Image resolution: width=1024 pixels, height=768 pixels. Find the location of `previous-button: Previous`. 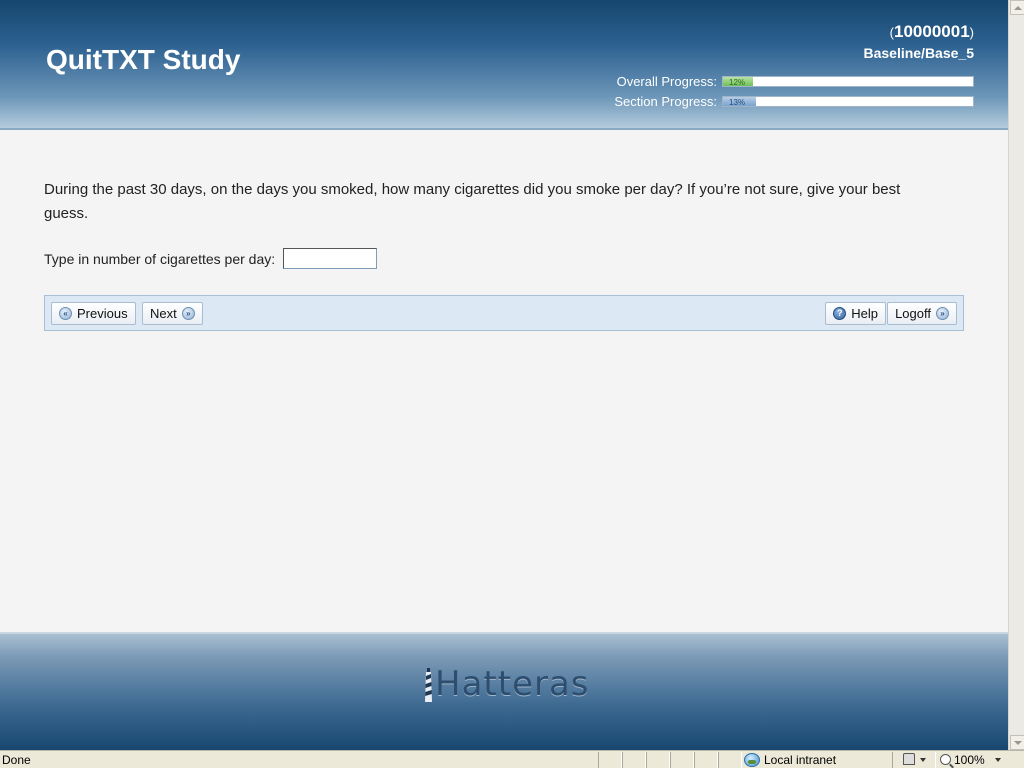

previous-button: Previous is located at coordinates (93, 313).